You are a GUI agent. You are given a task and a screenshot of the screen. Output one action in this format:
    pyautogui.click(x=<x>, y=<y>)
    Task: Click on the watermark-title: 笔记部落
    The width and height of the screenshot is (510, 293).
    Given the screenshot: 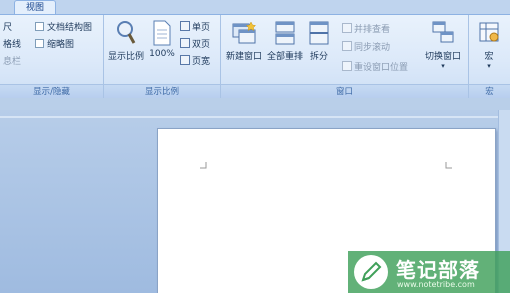 What is the action you would take?
    pyautogui.click(x=438, y=270)
    